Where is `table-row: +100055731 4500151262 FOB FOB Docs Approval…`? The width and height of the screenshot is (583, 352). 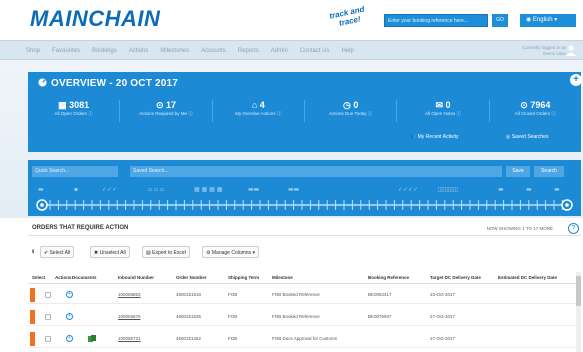
table-row: +100055731 4500151262 FOB FOB Docs Approval… is located at coordinates (304, 339).